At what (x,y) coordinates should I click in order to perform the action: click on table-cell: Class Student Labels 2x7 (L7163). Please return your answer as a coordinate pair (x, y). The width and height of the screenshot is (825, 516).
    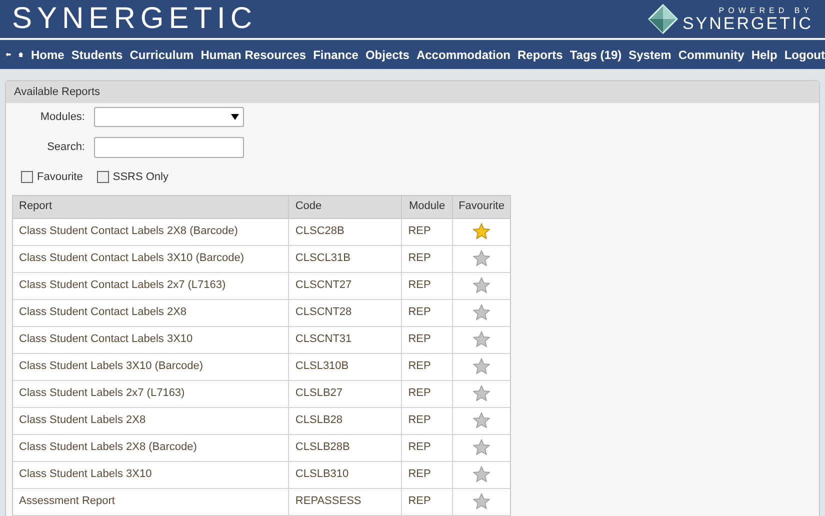
    Looking at the image, I should click on (151, 393).